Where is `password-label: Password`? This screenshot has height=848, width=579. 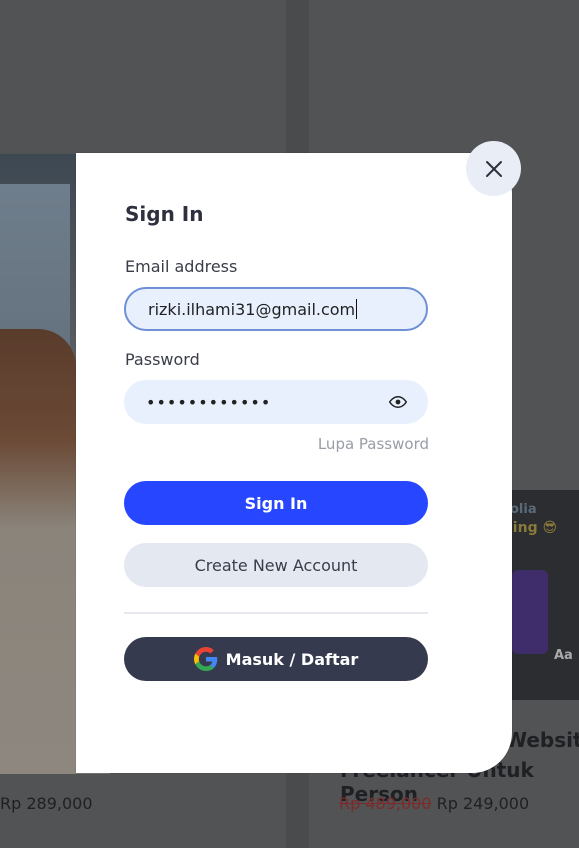 password-label: Password is located at coordinates (162, 359).